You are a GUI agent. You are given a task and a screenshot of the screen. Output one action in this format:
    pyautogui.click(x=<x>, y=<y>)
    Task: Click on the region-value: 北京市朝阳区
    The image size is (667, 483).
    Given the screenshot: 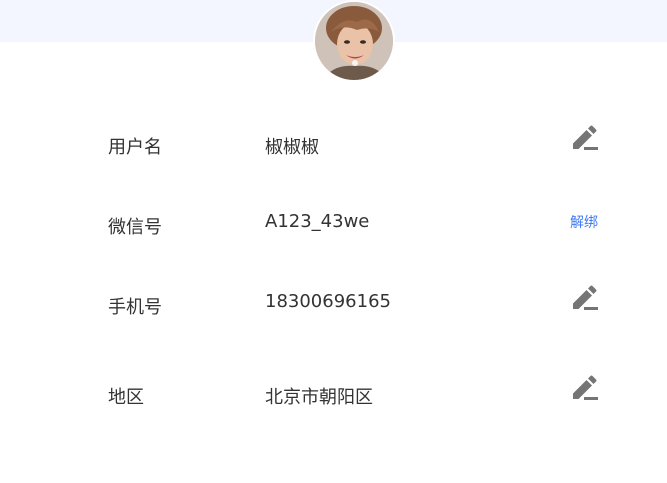 What is the action you would take?
    pyautogui.click(x=319, y=397)
    